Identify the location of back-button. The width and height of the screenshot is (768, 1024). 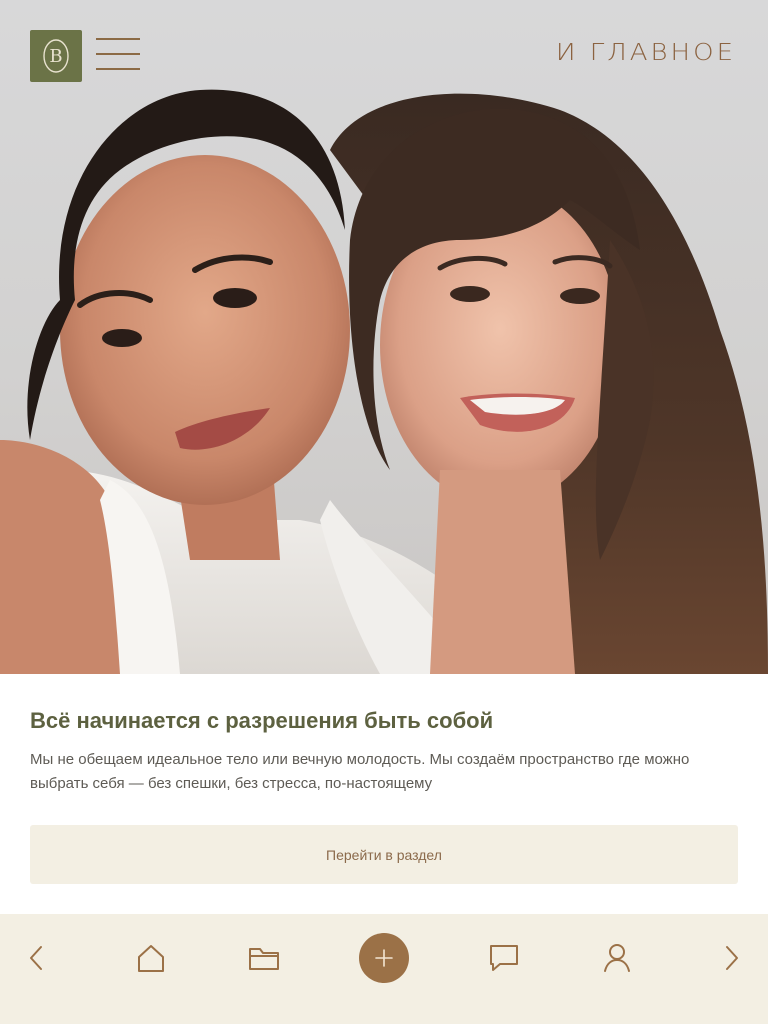
(37, 958).